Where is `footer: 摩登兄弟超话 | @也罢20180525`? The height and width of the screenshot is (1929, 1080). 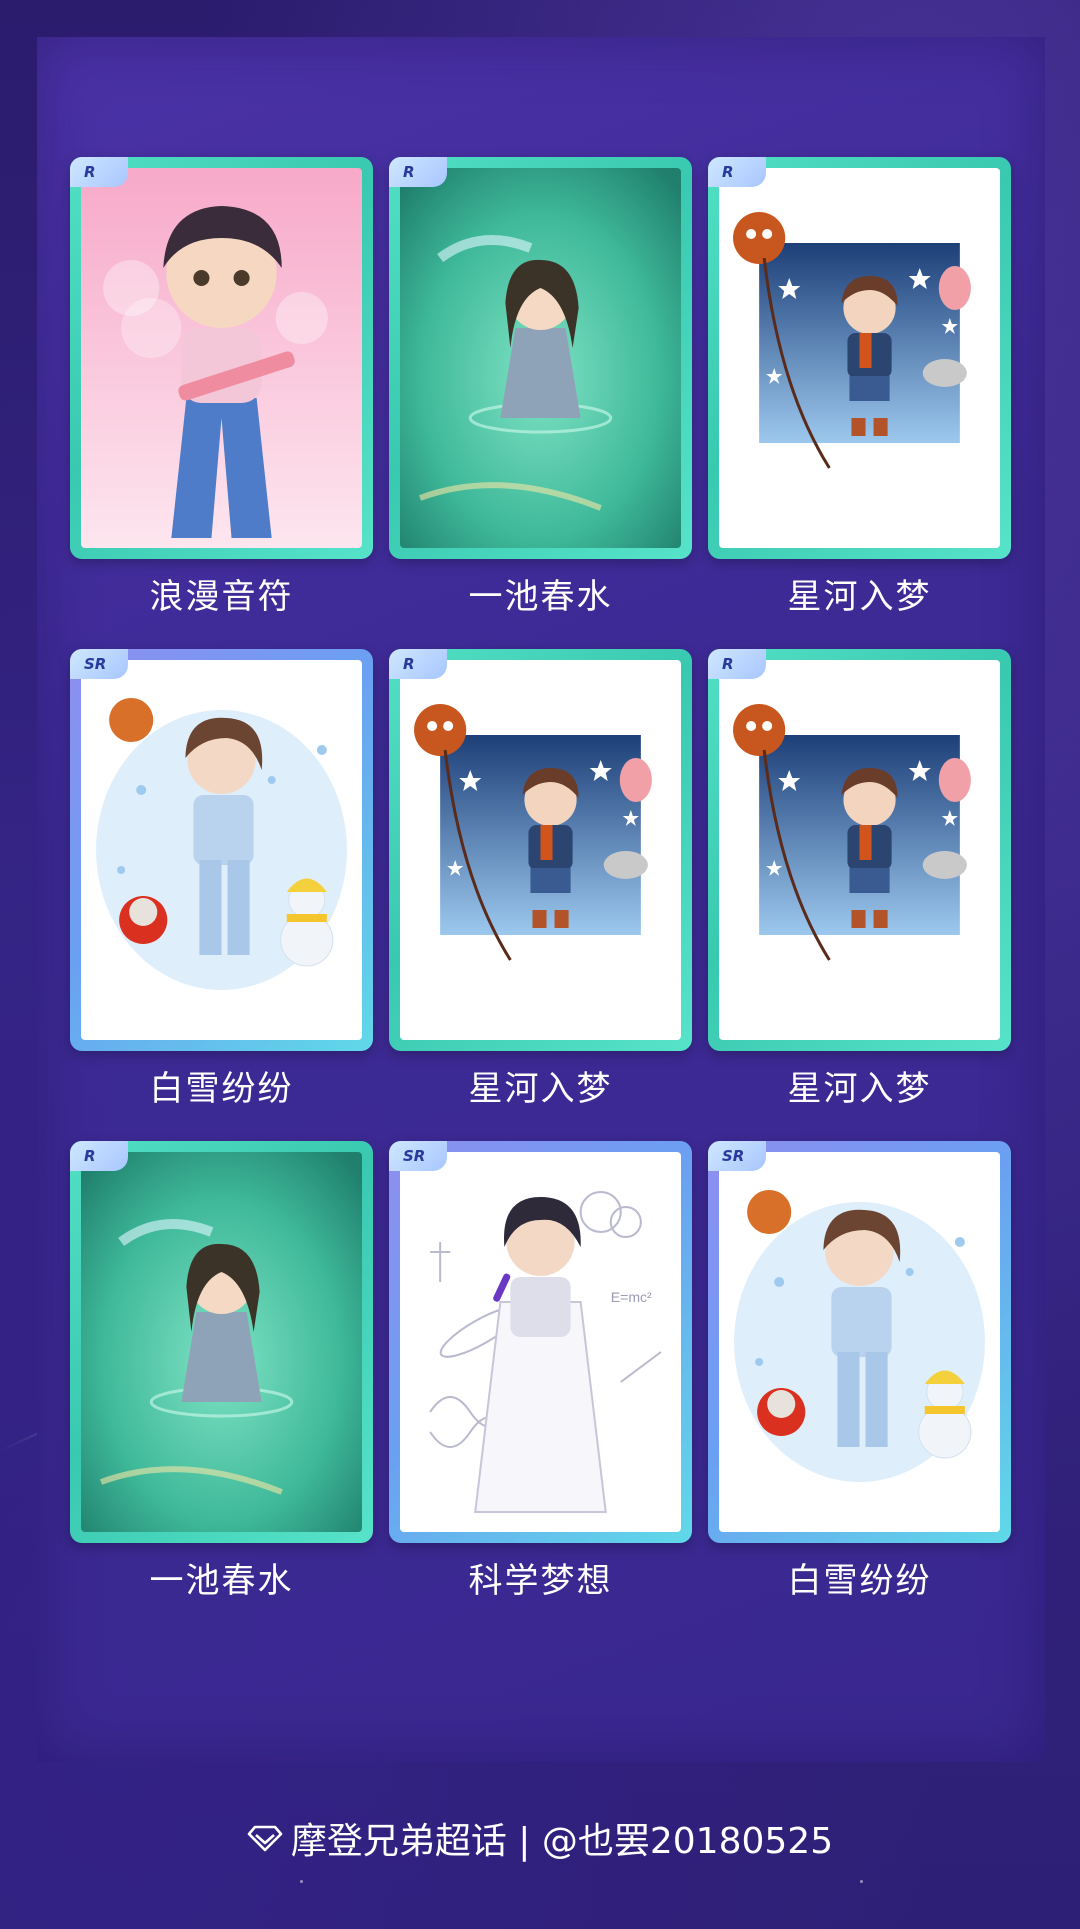
footer: 摩登兄弟超话 | @也罢20180525 is located at coordinates (540, 1838).